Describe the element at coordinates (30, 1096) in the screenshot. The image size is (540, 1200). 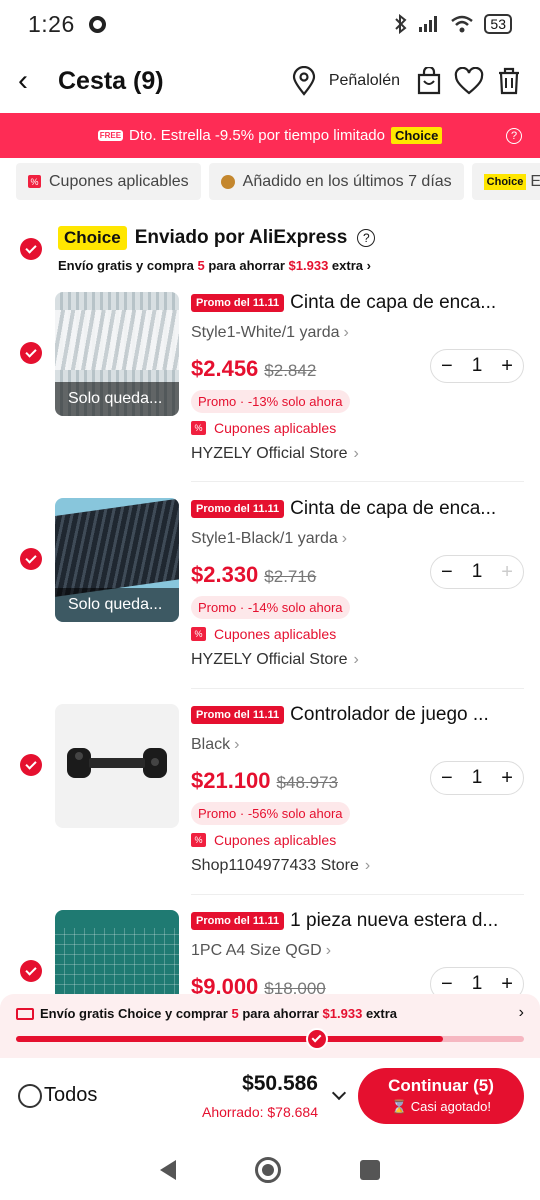
I see `select-all-radio` at that location.